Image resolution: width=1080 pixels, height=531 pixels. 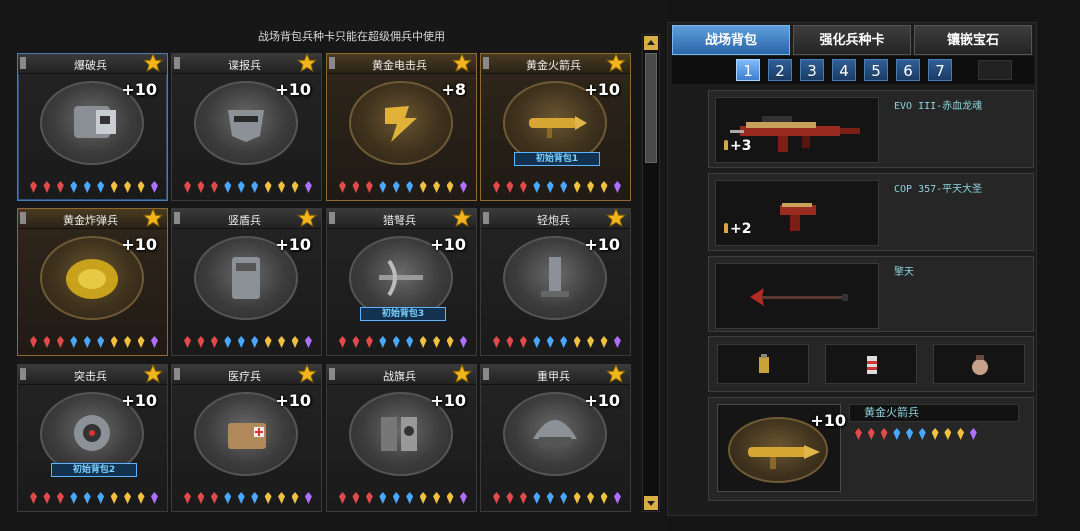 I want to click on page-button: 5, so click(x=876, y=70).